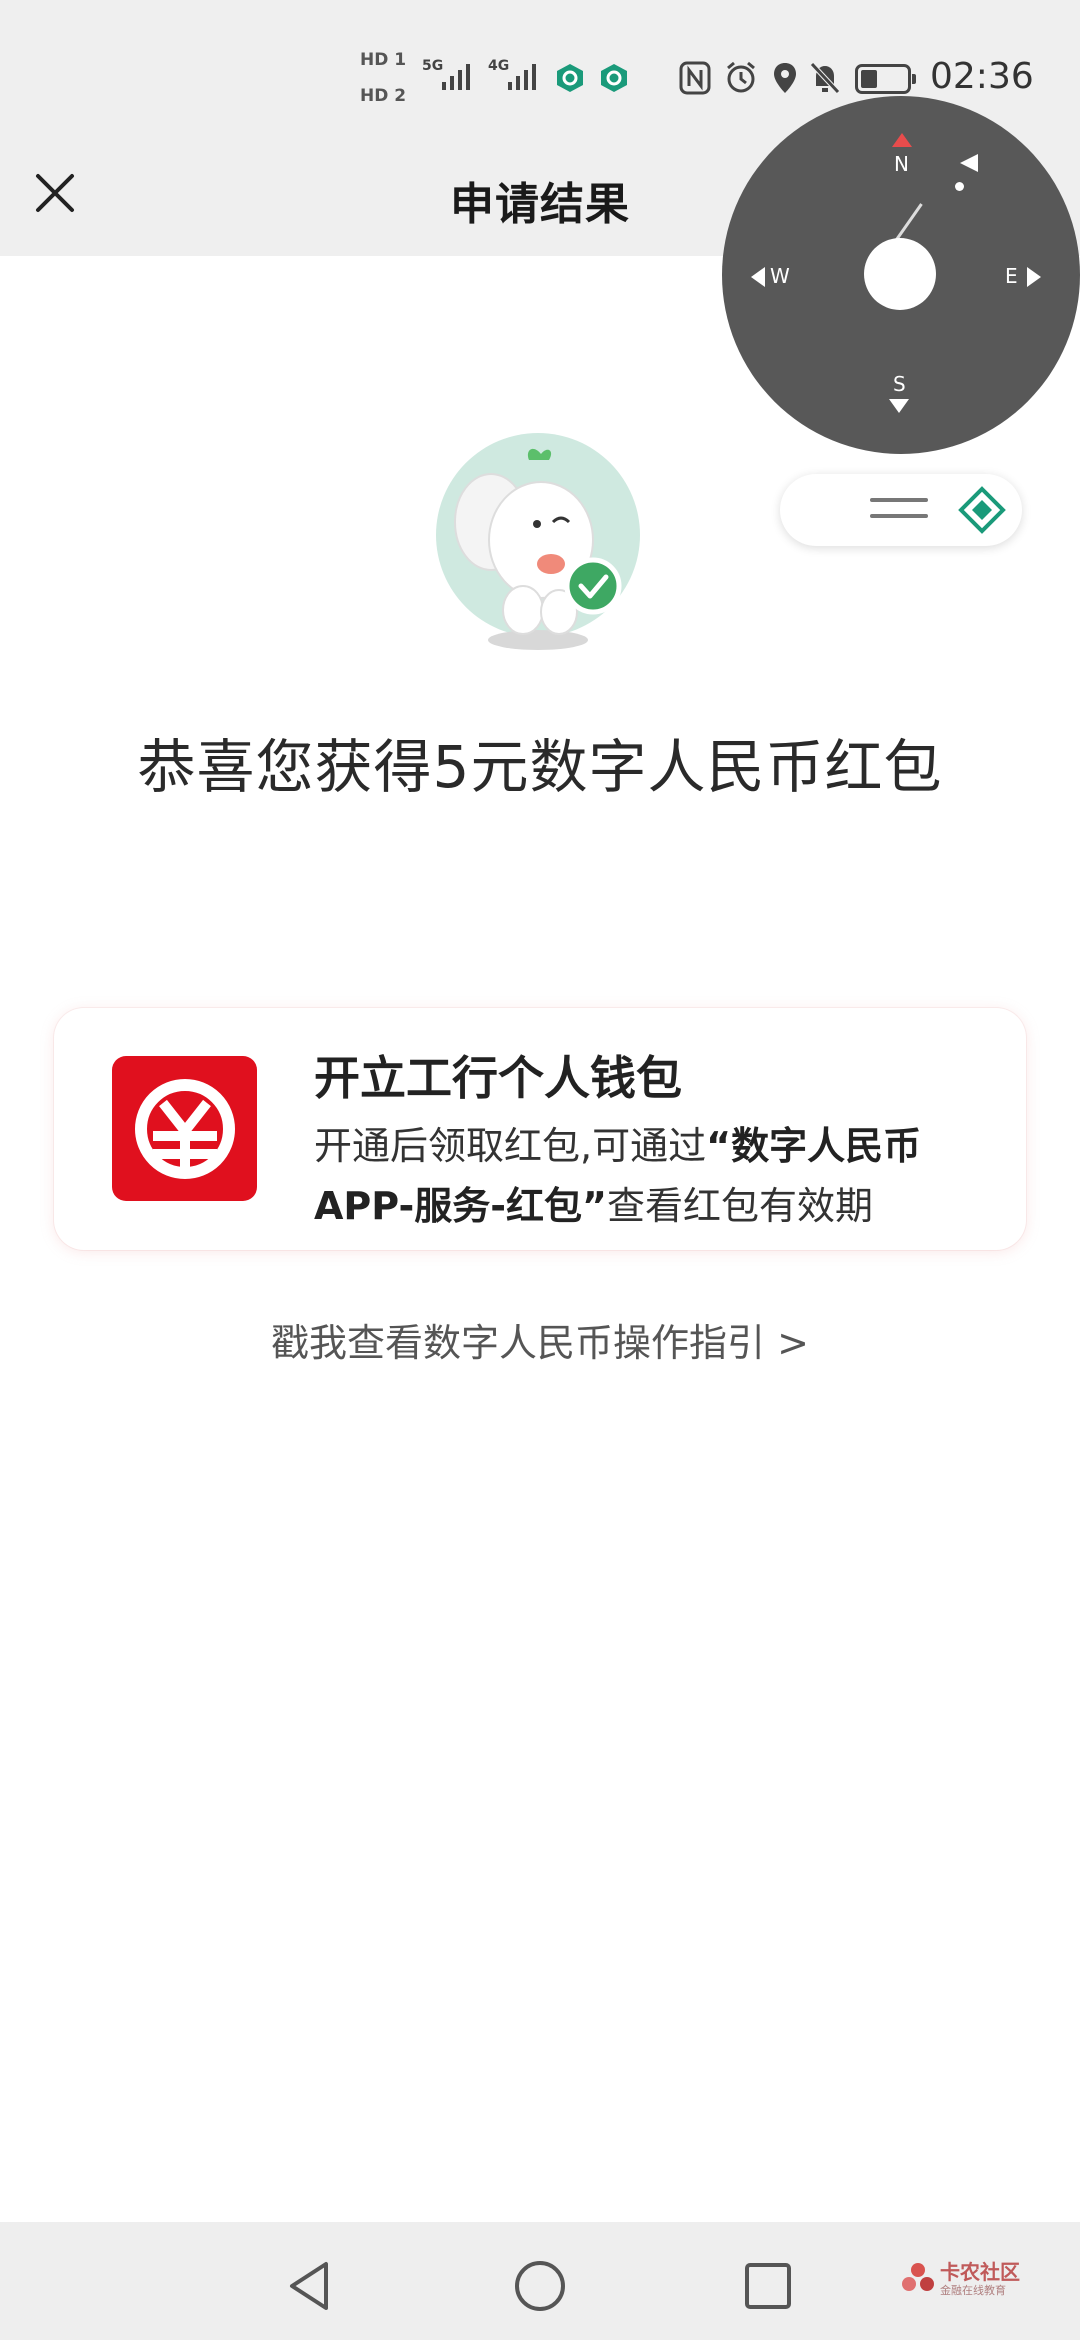 The height and width of the screenshot is (2340, 1080). What do you see at coordinates (885, 79) in the screenshot?
I see `battery-icon` at bounding box center [885, 79].